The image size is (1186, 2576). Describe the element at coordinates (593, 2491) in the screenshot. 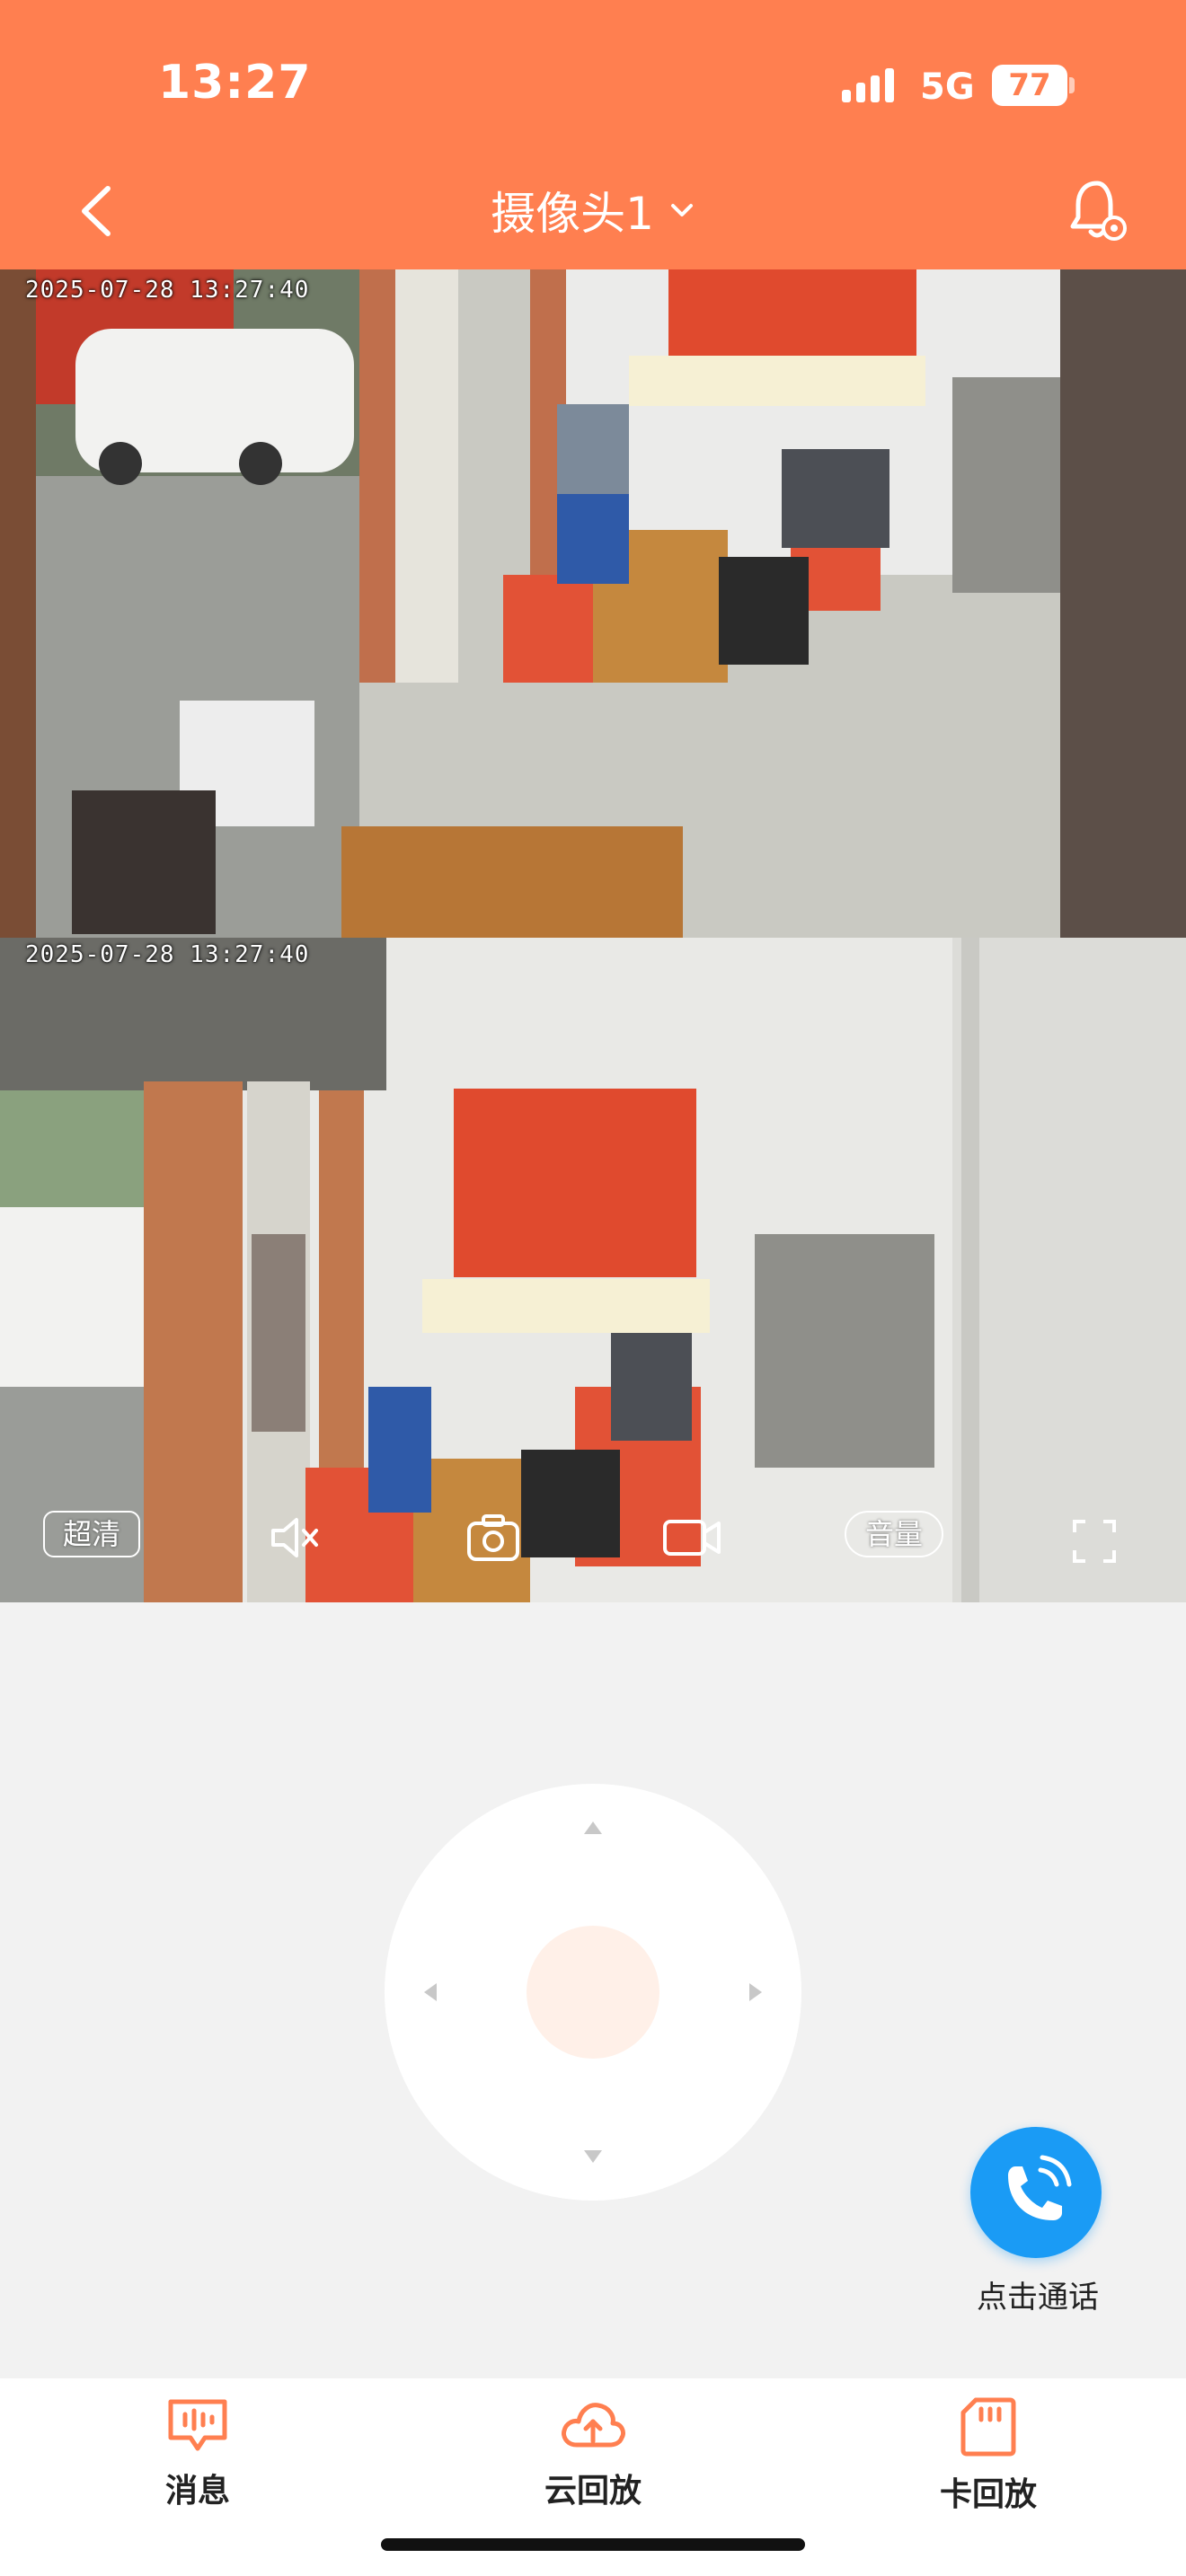

I see `tab-label: 云回放` at that location.